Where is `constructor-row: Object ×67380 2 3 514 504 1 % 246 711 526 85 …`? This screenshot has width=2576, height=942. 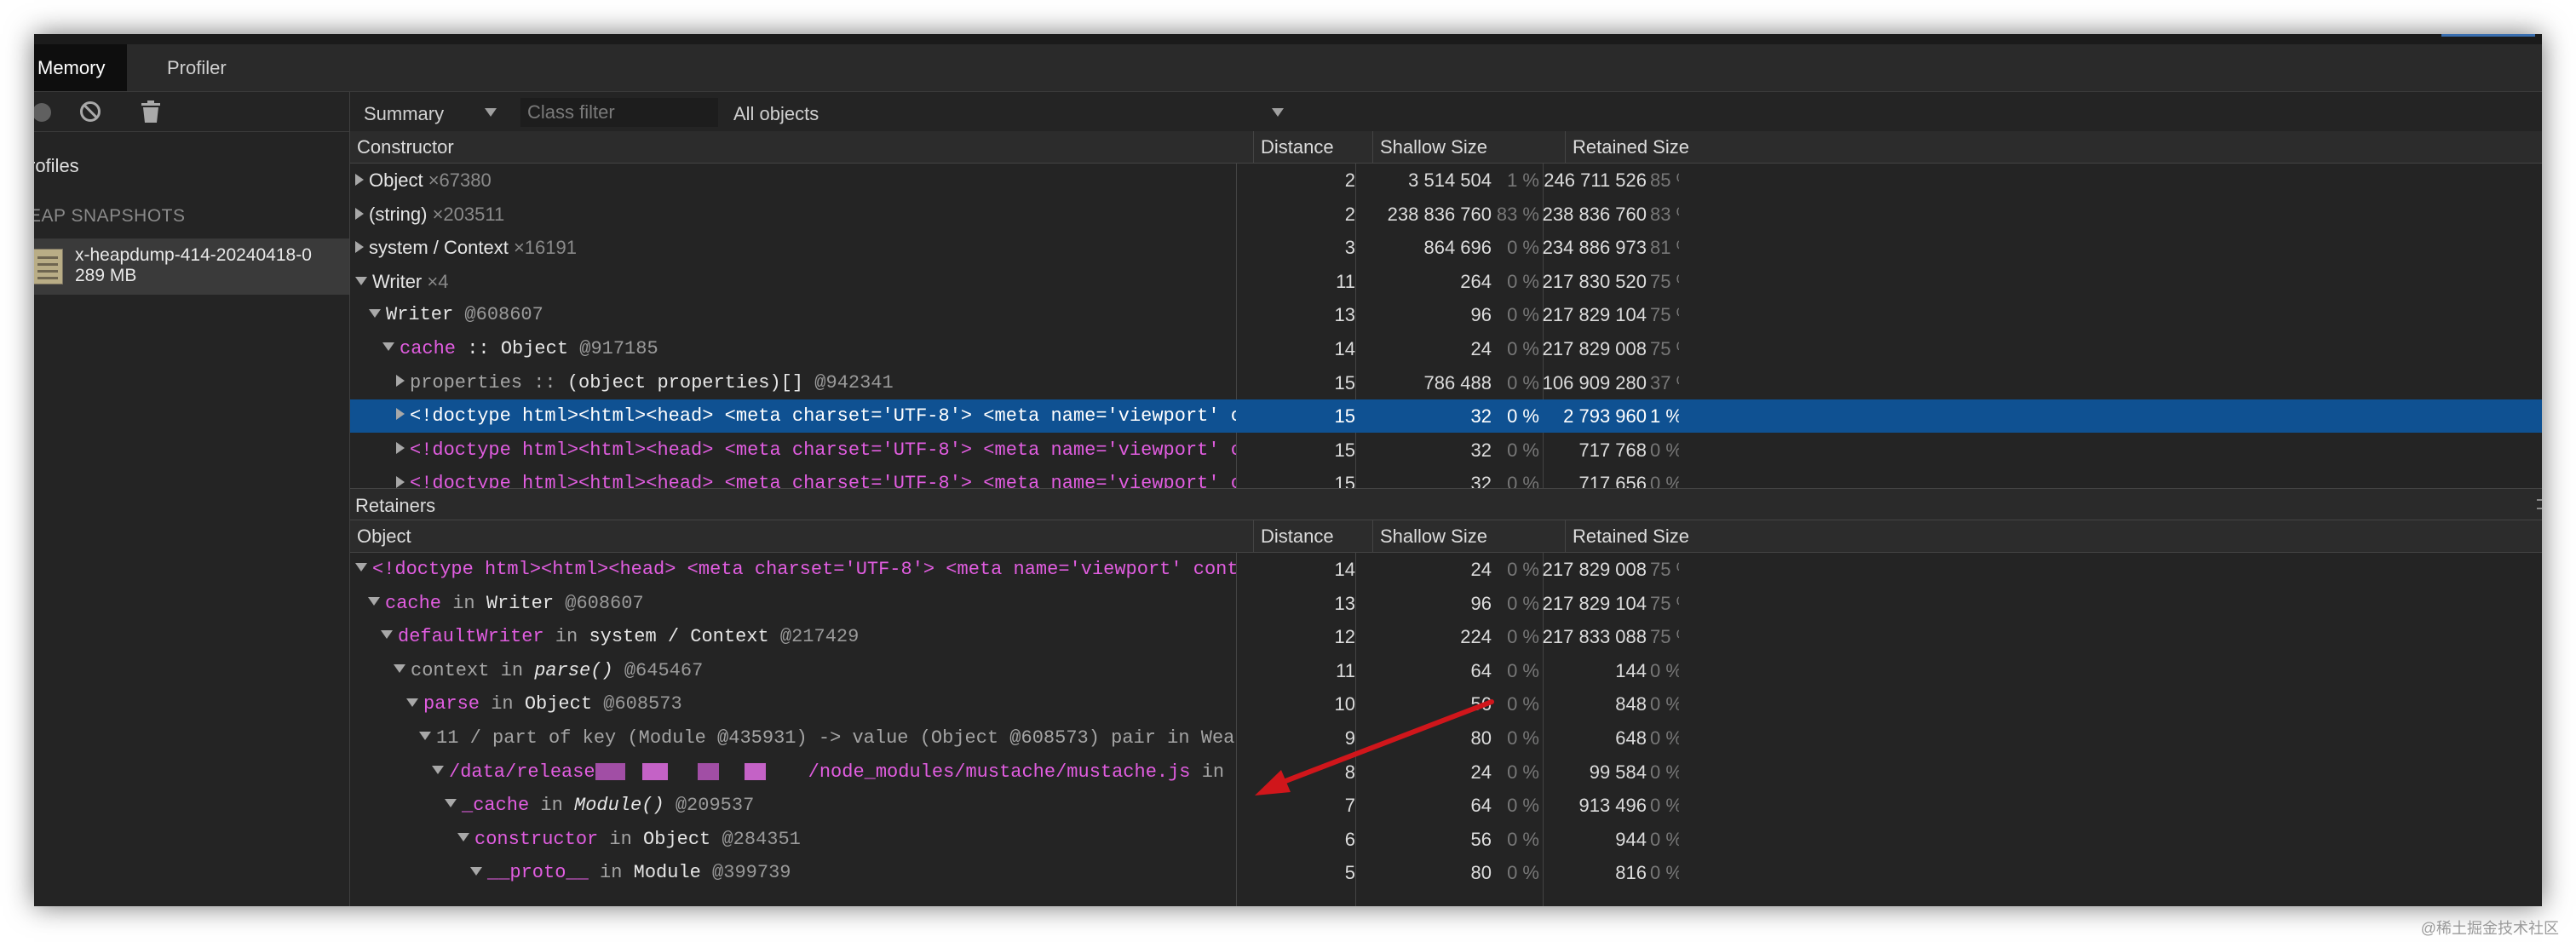
constructor-row: Object ×67380 2 3 514 504 1 % 246 711 526 85 … is located at coordinates (1446, 180).